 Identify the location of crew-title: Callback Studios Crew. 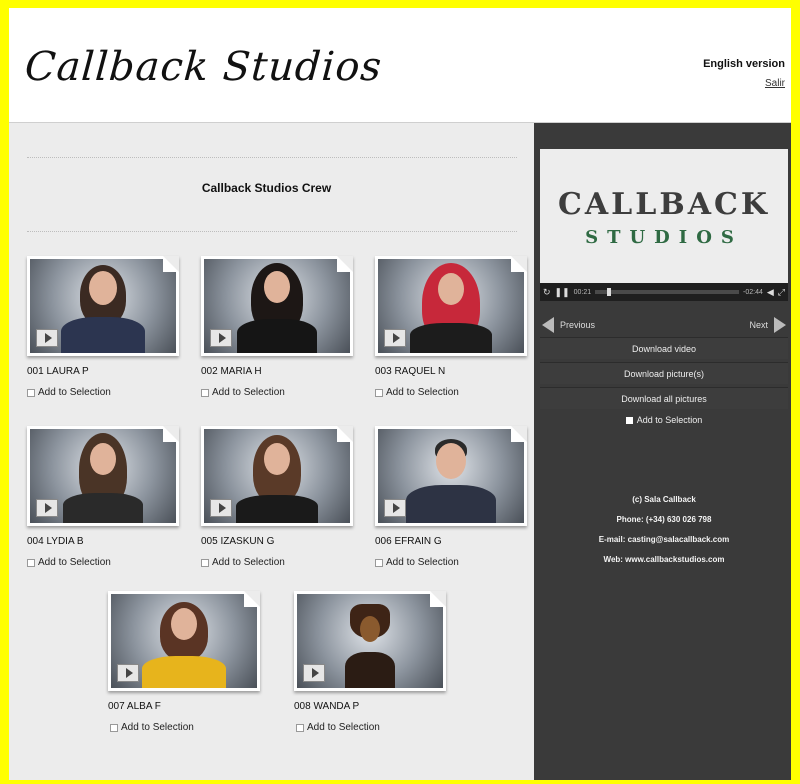
(266, 188).